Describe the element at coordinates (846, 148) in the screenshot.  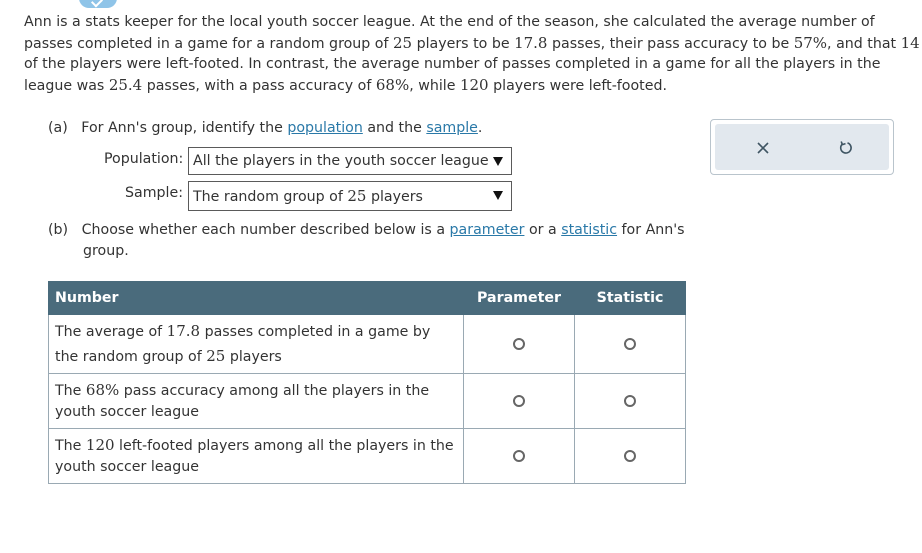
I see `undo-icon` at that location.